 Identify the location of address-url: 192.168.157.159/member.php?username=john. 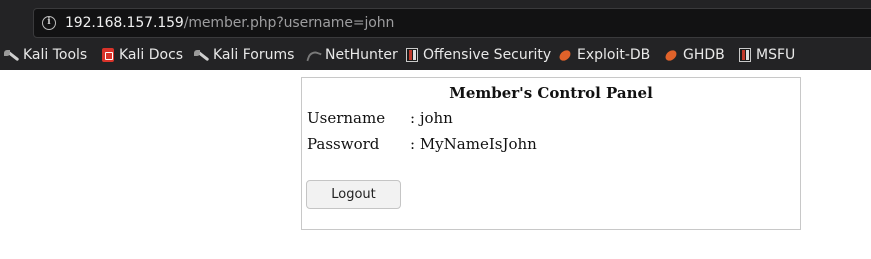
(229, 23).